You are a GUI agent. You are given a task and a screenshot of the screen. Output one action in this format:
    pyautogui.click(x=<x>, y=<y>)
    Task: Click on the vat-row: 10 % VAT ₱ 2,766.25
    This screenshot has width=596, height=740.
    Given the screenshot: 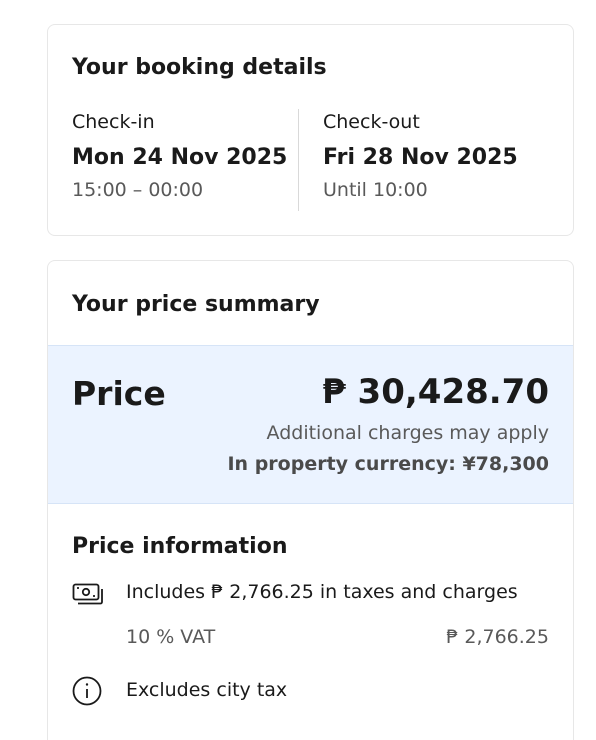 What is the action you would take?
    pyautogui.click(x=310, y=641)
    